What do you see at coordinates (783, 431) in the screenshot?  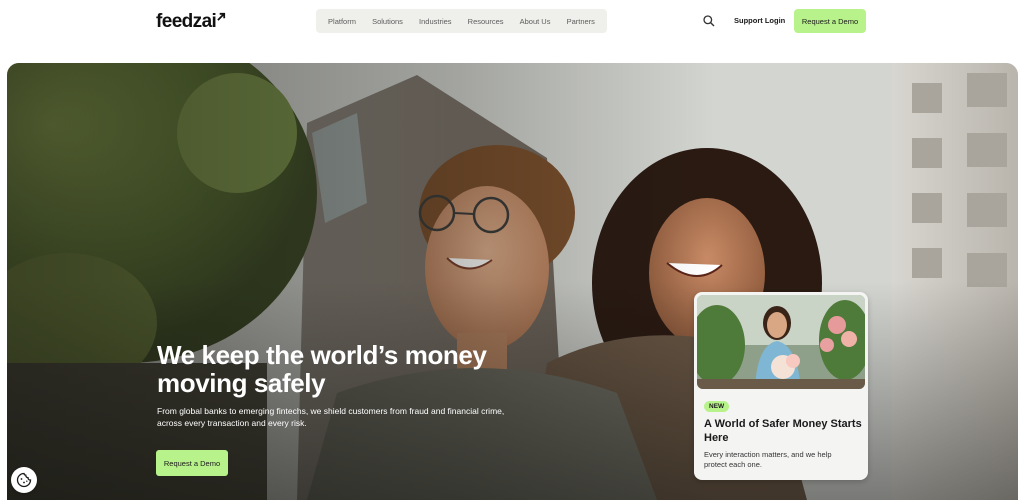 I see `card-title: A World of Safer Money Starts Here` at bounding box center [783, 431].